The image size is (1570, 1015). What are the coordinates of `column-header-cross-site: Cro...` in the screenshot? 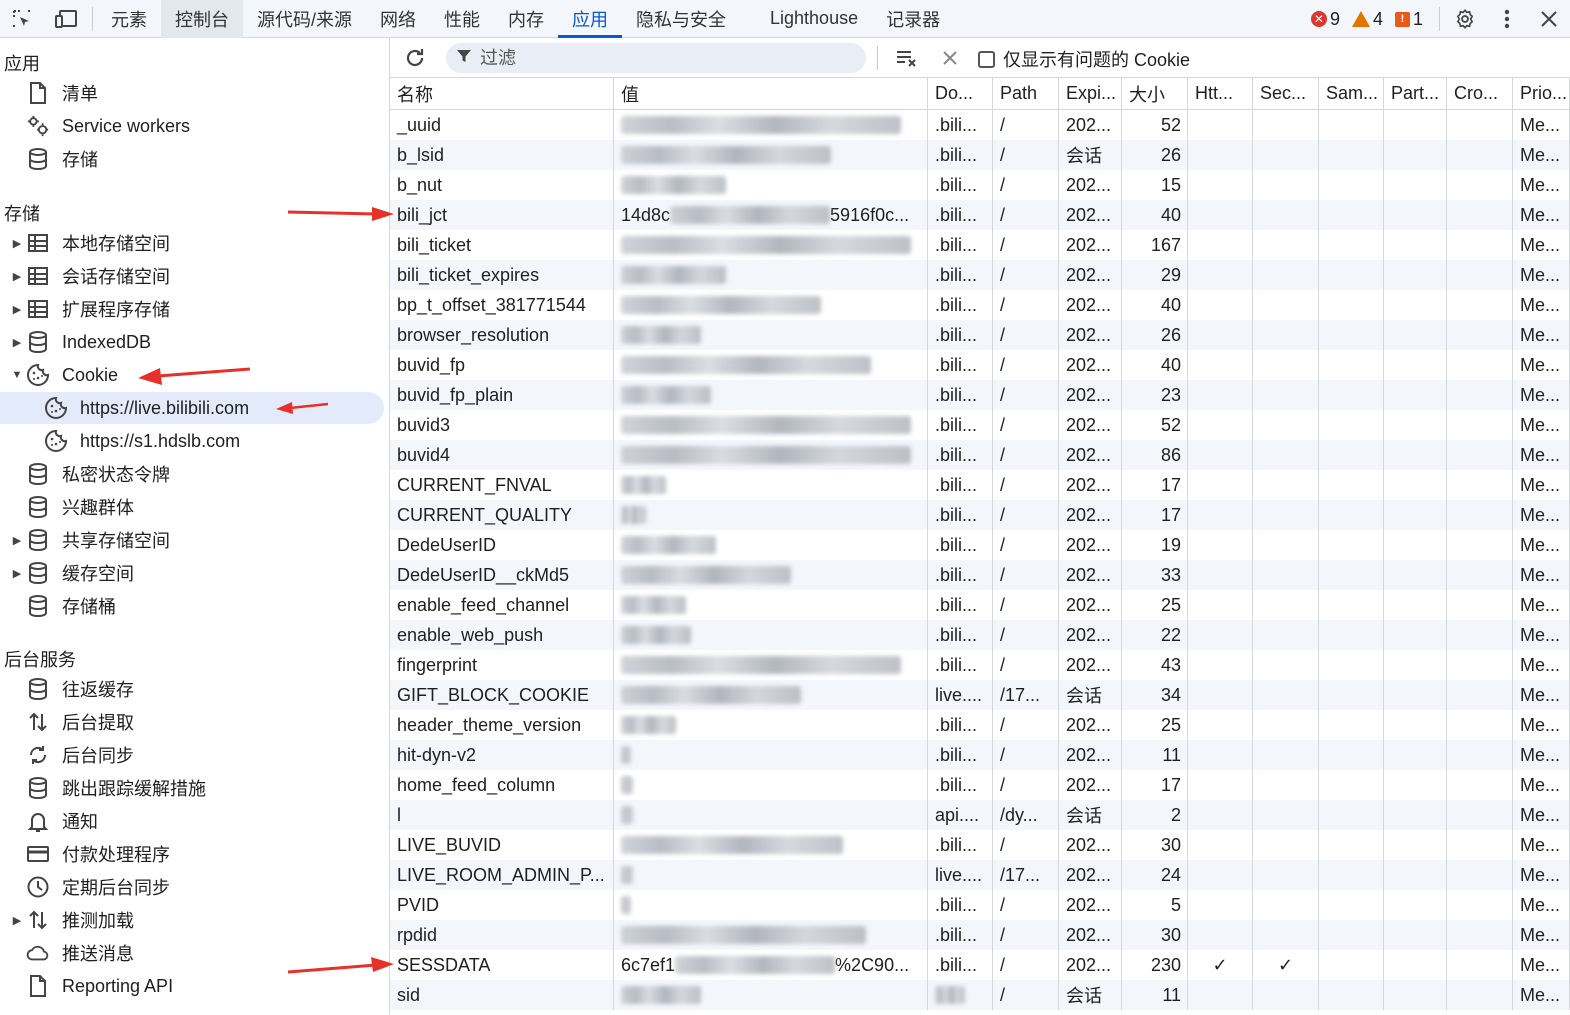 It's located at (1480, 93).